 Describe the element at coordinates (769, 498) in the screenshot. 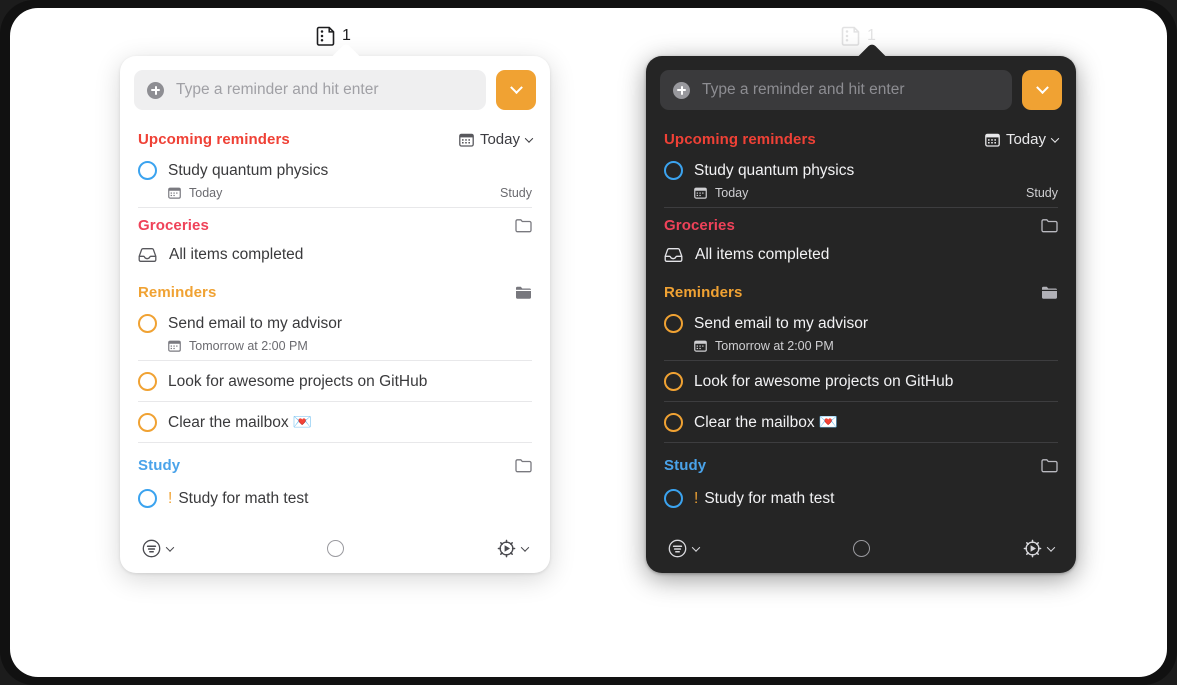

I see `task-label: Study for math test` at that location.